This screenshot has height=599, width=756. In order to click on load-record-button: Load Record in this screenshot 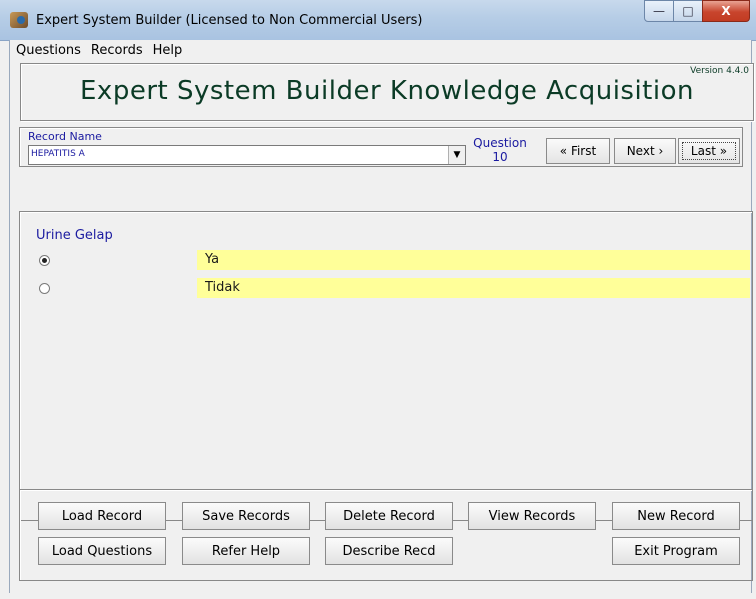, I will do `click(102, 516)`.